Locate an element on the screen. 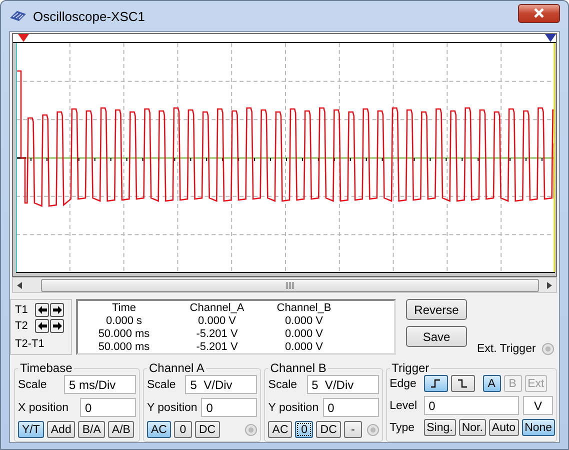 This screenshot has width=569, height=450. window-title: Oscilloscope-XSC1 is located at coordinates (89, 16).